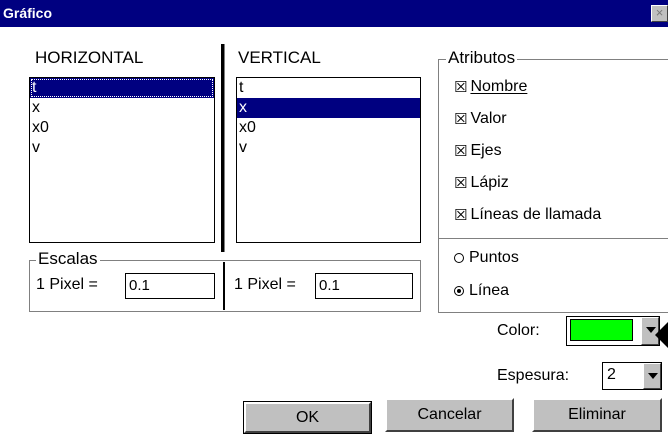  What do you see at coordinates (307, 417) in the screenshot?
I see `ok-button: OK` at bounding box center [307, 417].